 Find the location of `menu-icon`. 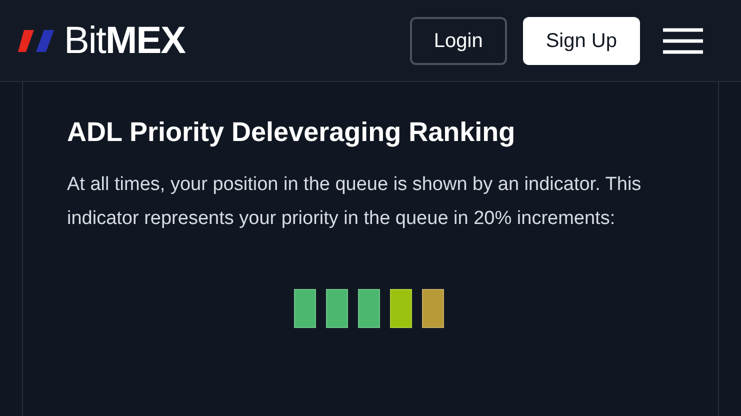

menu-icon is located at coordinates (683, 41).